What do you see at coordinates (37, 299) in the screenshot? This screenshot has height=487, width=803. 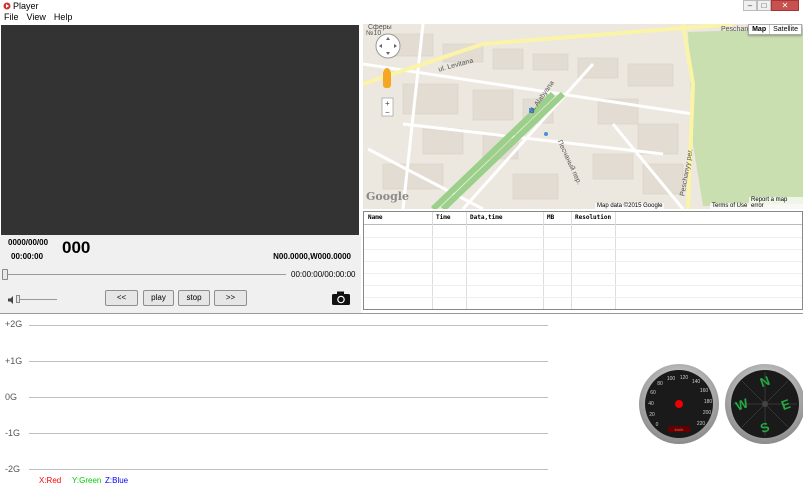 I see `volume-slider` at bounding box center [37, 299].